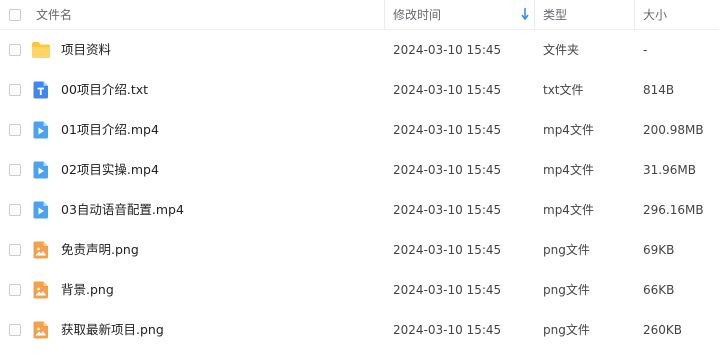 The height and width of the screenshot is (356, 719). What do you see at coordinates (359, 250) in the screenshot?
I see `table-row: 免责声明.png 2024-03-10 15:45 png文件 69KB` at bounding box center [359, 250].